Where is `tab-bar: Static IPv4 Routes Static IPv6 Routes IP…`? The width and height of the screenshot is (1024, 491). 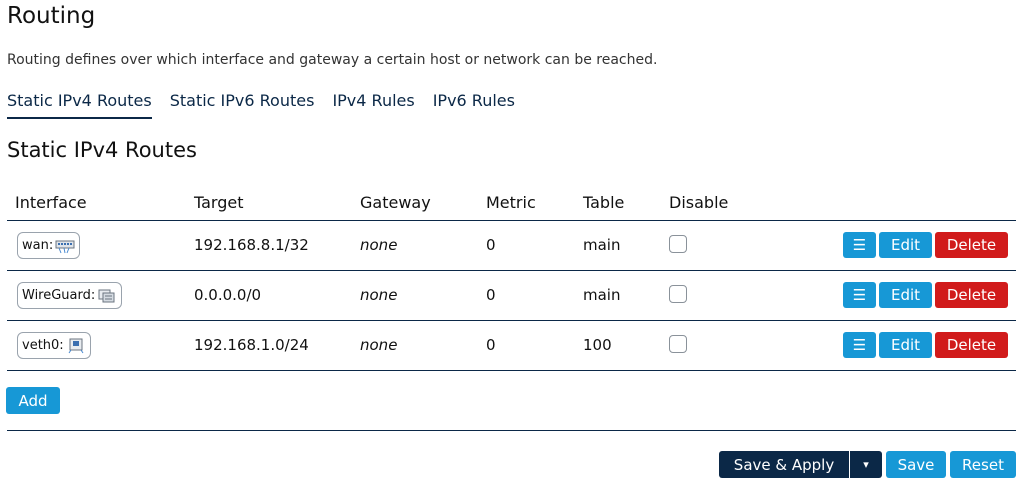
tab-bar: Static IPv4 Routes Static IPv6 Routes IP… is located at coordinates (270, 105).